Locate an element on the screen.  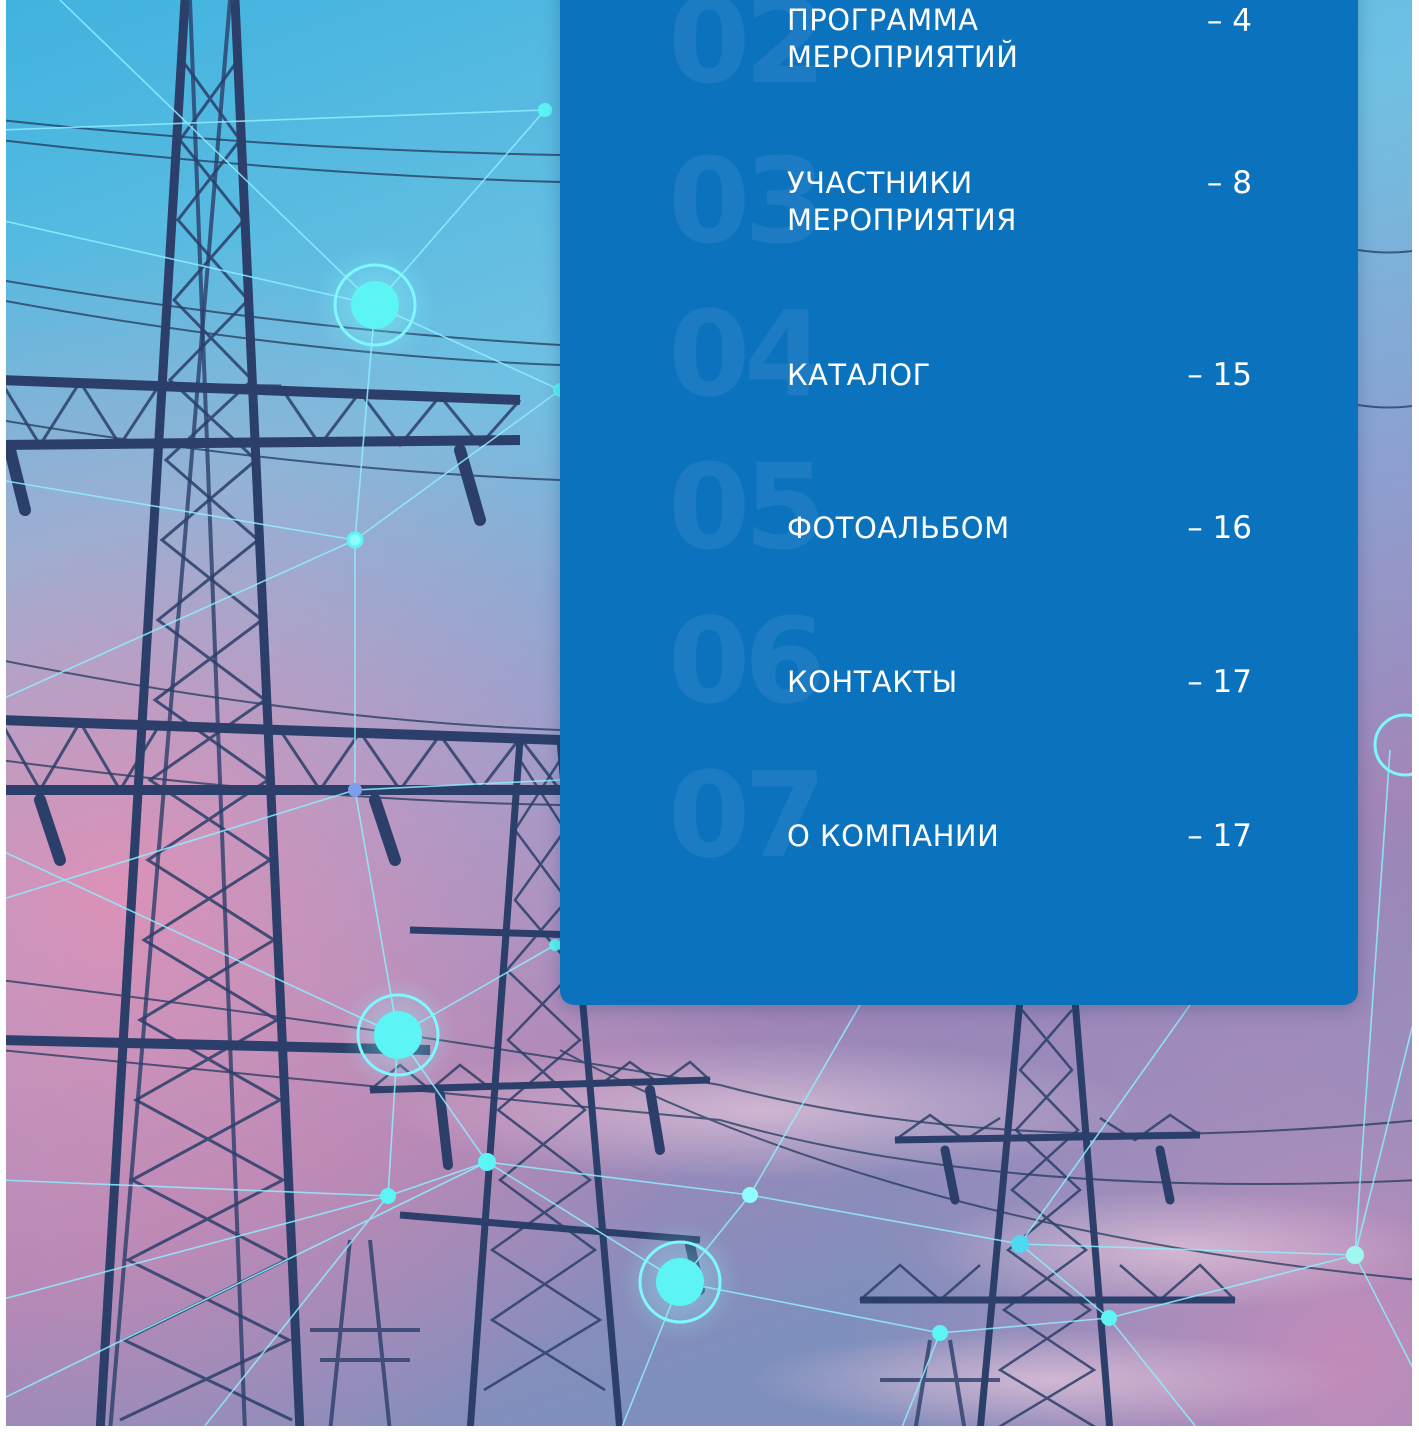
toc-item-number: 05 is located at coordinates (747, 507).